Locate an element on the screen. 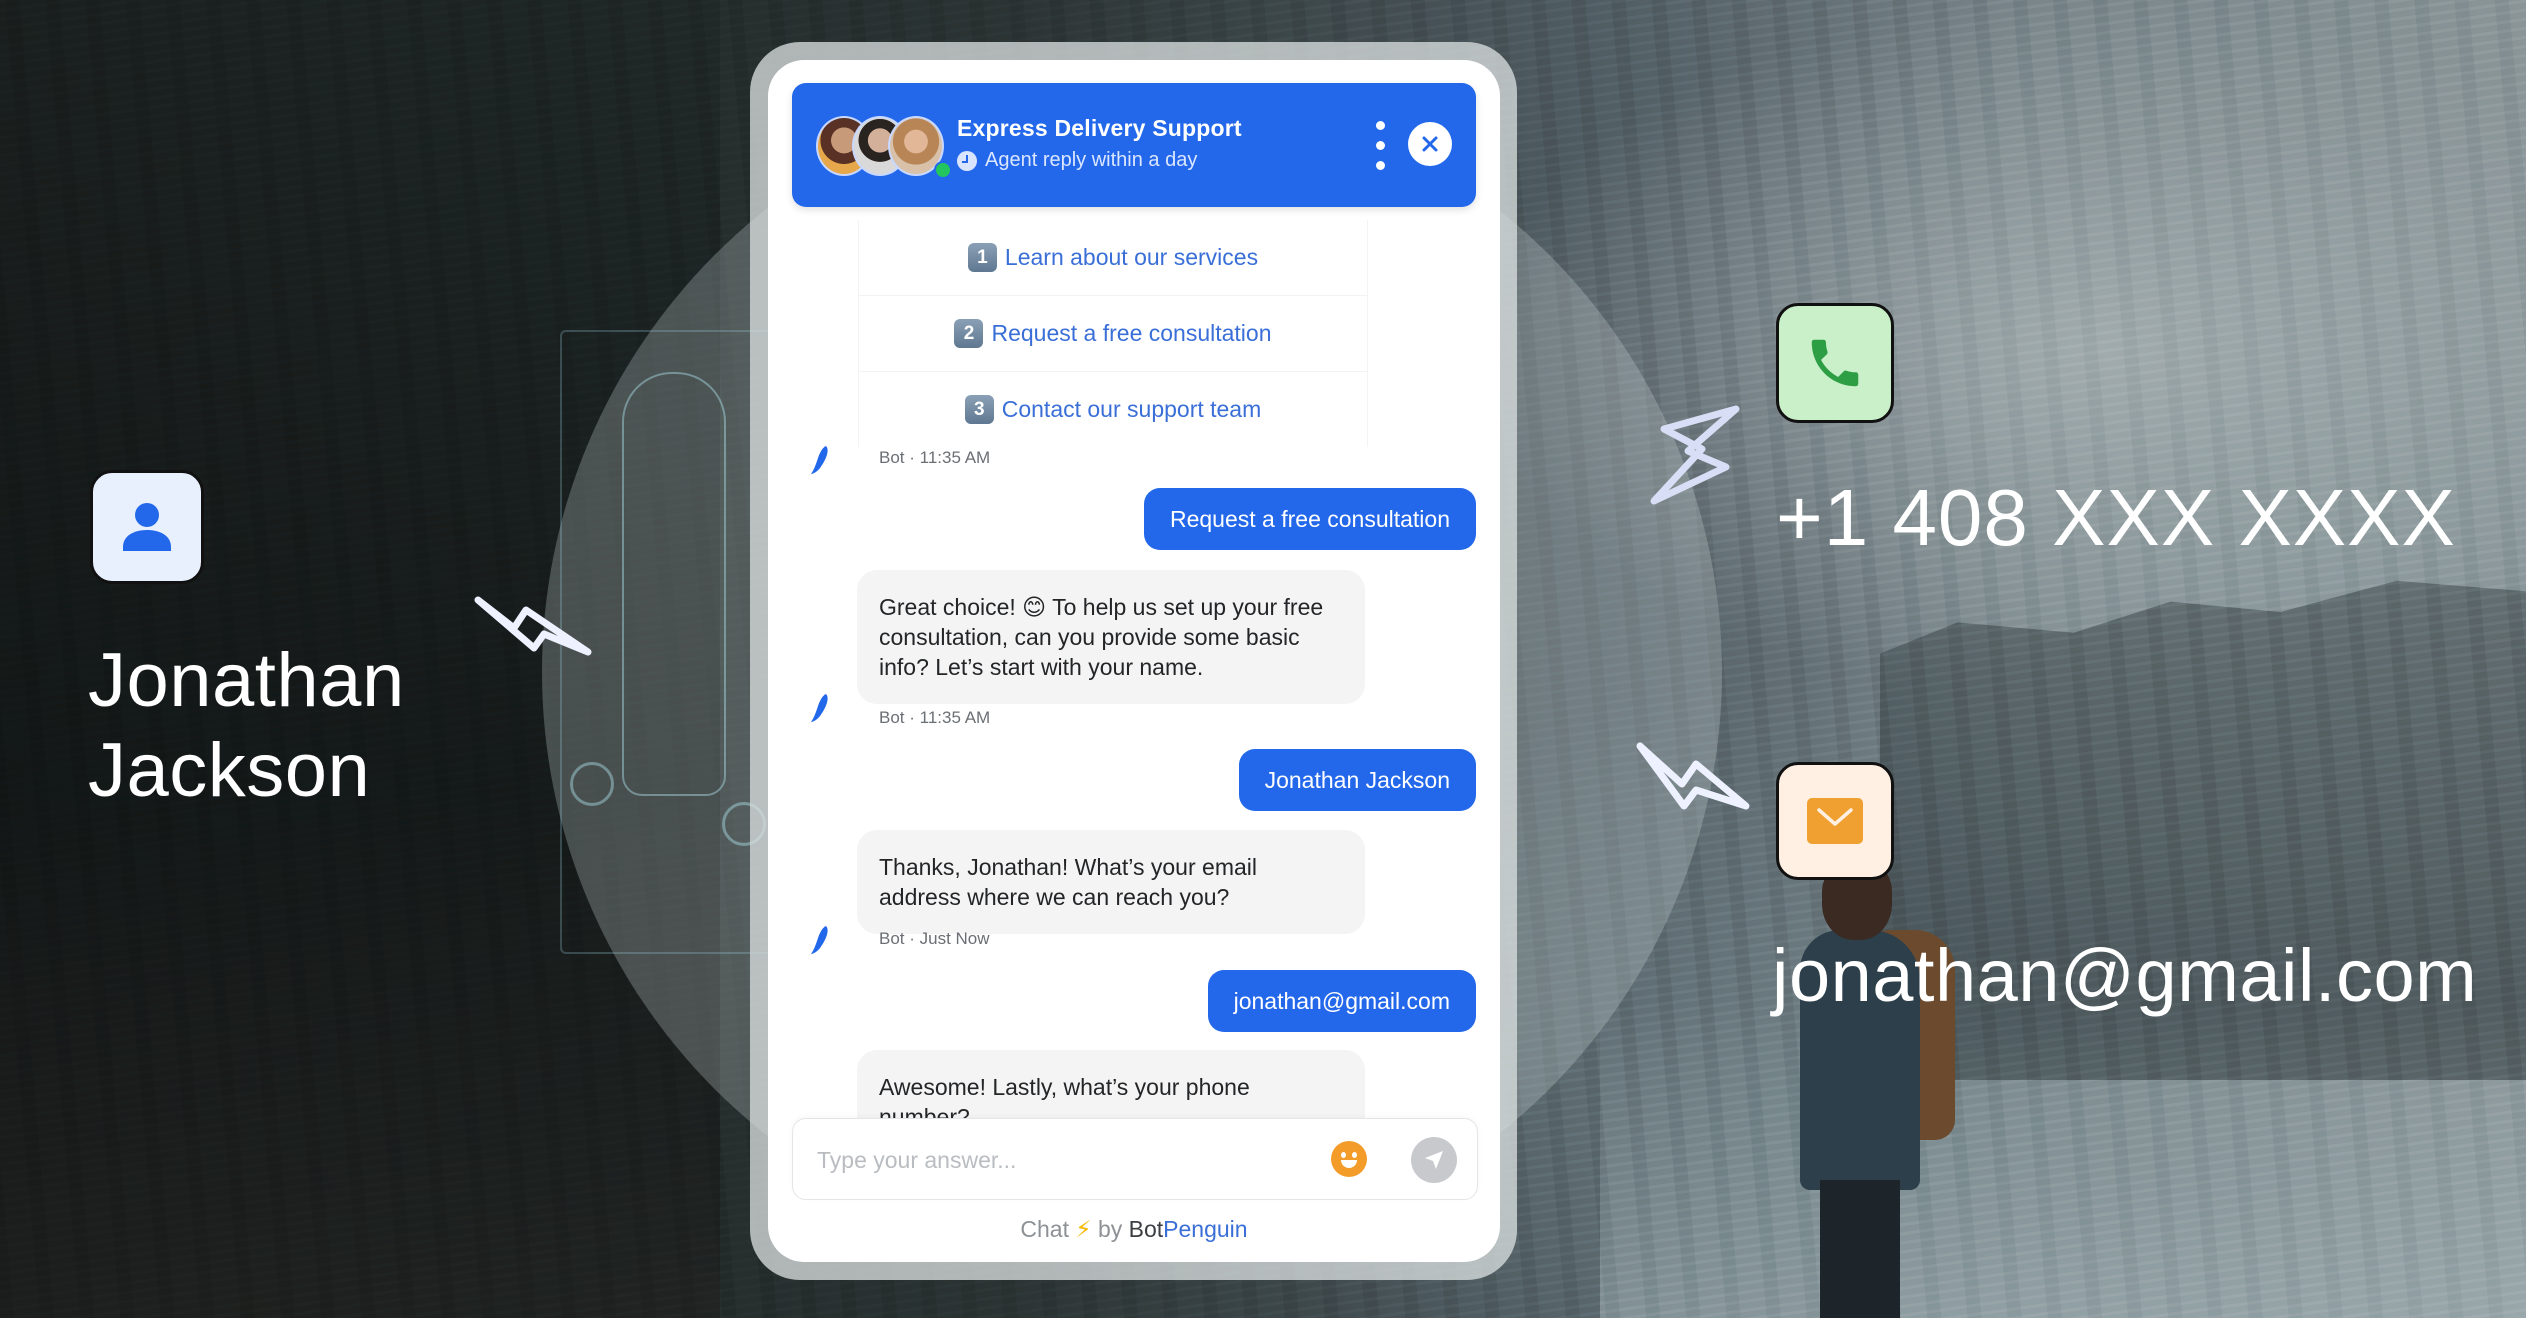 Image resolution: width=2526 pixels, height=1318 pixels. person-icon is located at coordinates (147, 527).